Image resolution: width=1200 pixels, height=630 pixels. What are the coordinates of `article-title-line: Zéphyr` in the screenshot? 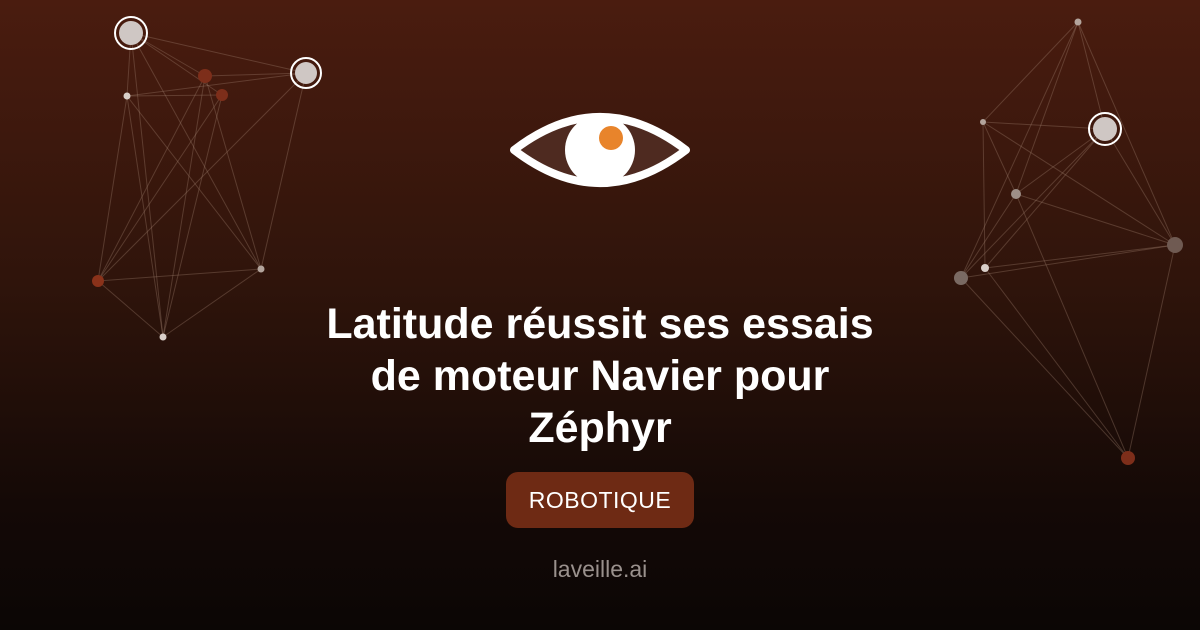 It's located at (600, 428).